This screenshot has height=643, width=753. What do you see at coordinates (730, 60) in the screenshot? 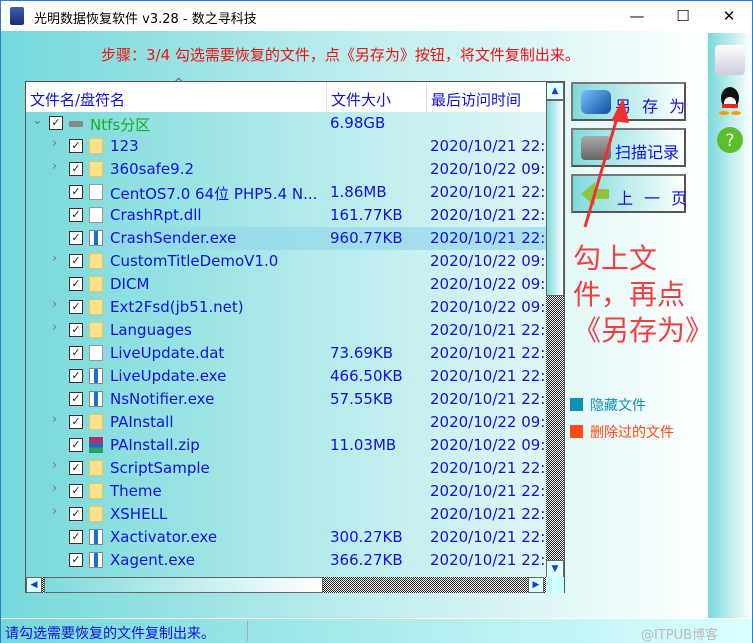
I see `settings-icon` at bounding box center [730, 60].